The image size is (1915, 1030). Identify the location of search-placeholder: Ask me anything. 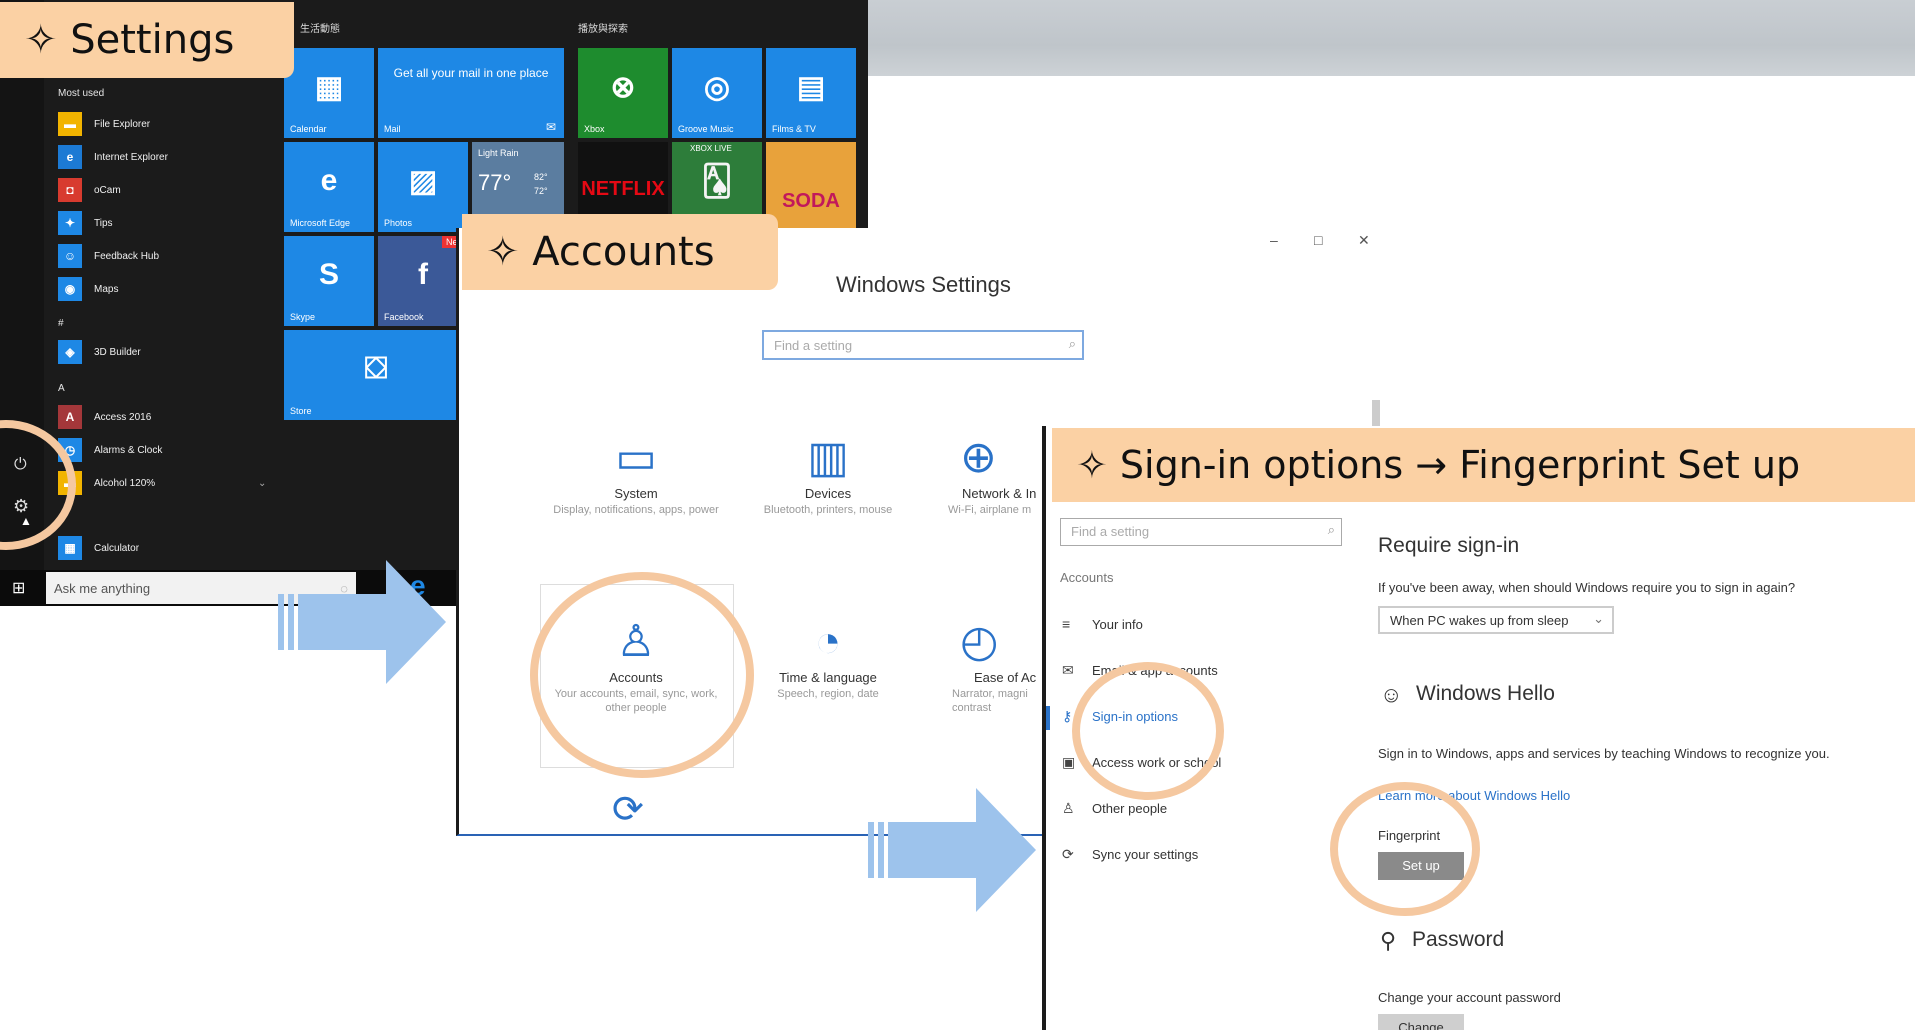
(102, 588).